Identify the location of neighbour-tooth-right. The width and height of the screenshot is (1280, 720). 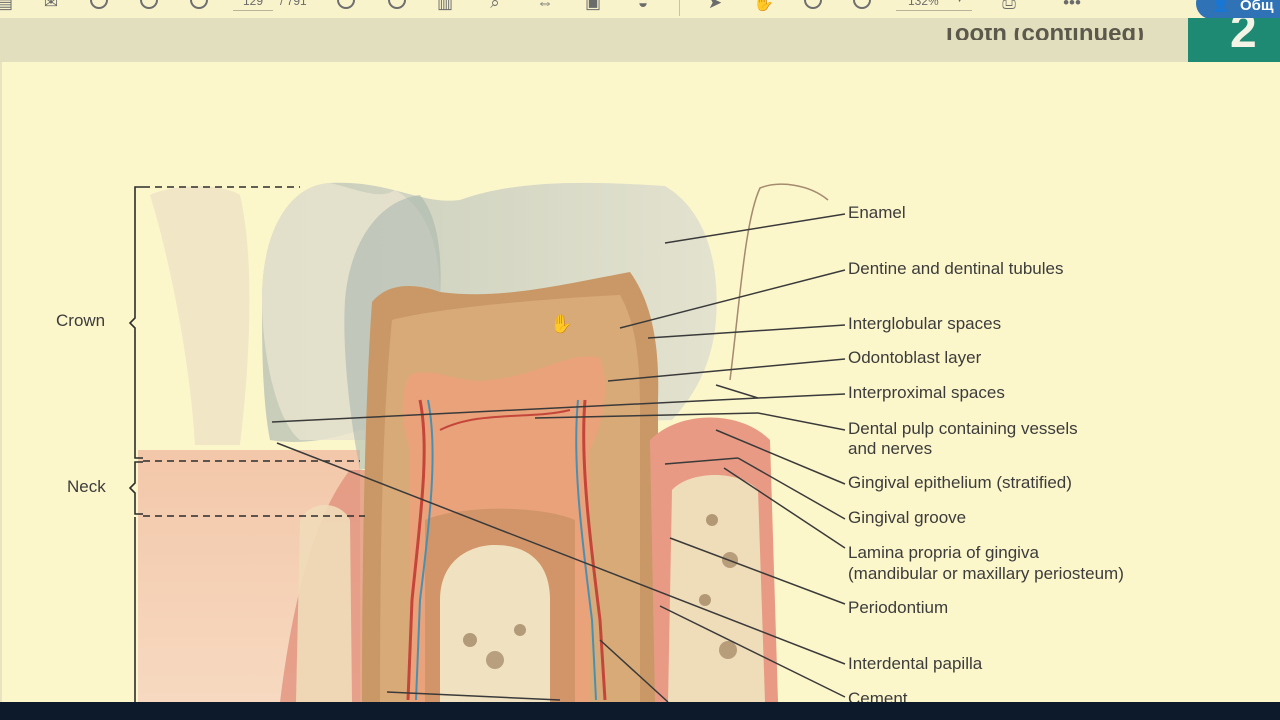
(779, 282).